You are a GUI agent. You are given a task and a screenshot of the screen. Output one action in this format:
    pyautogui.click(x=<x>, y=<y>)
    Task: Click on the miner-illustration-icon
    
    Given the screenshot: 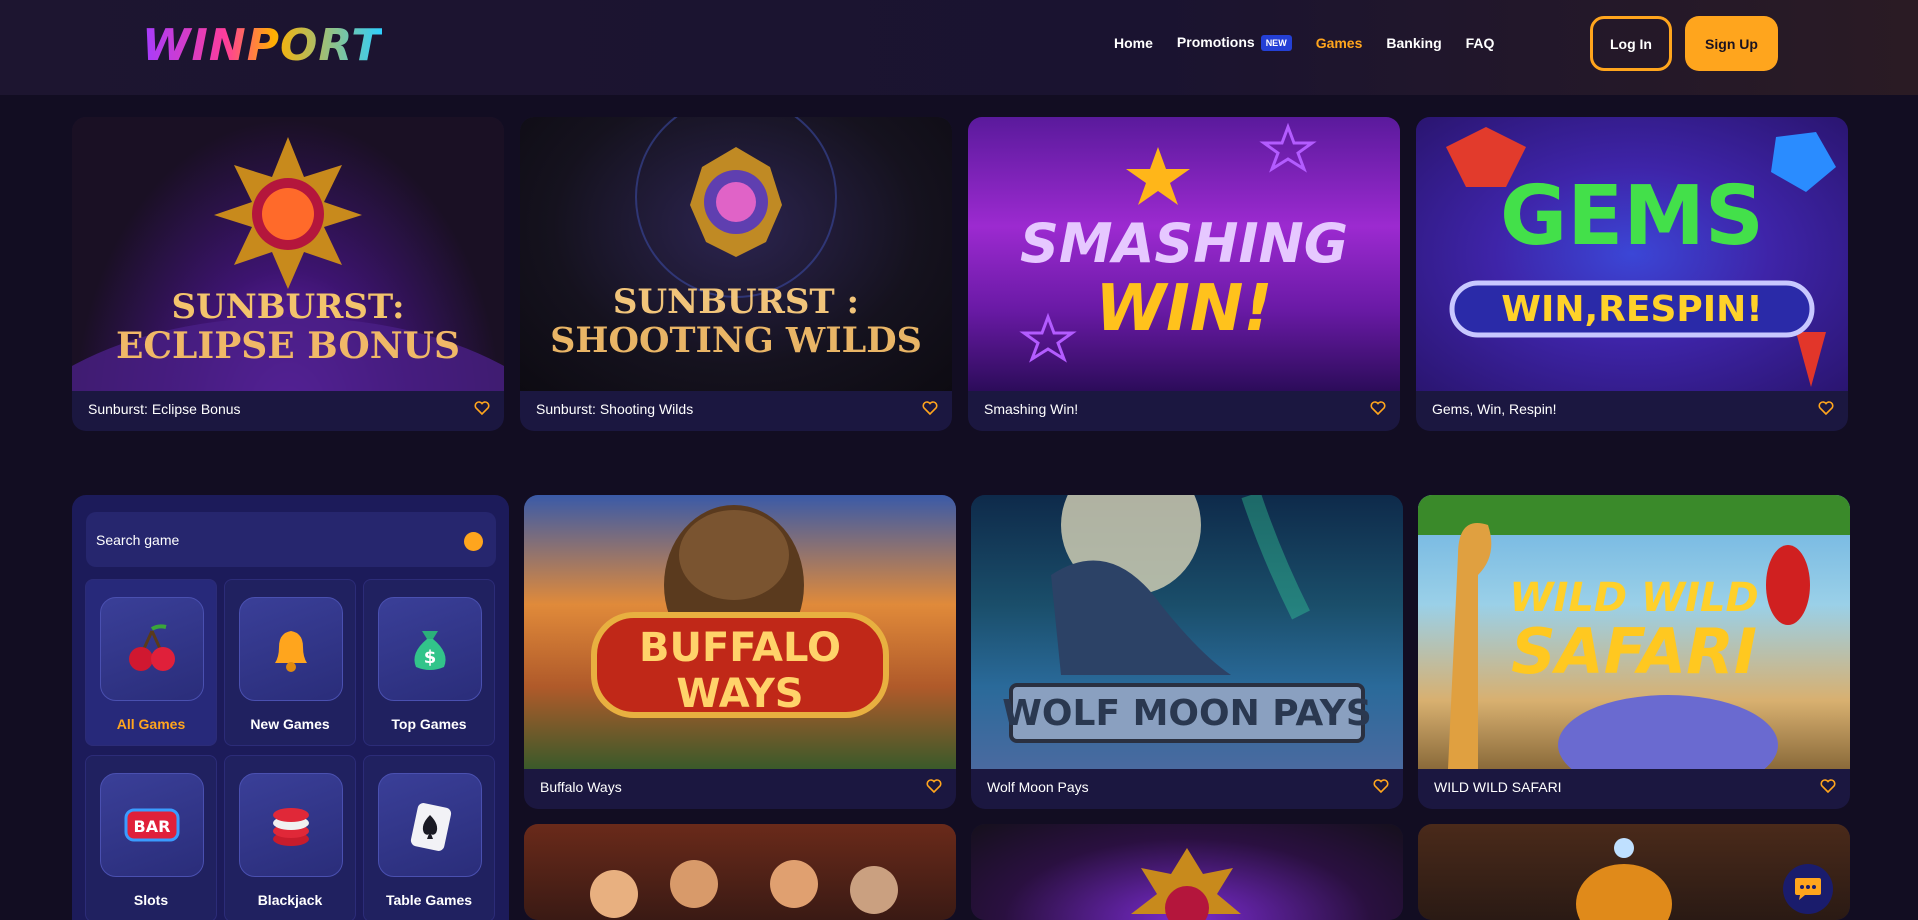 What is the action you would take?
    pyautogui.click(x=1624, y=879)
    